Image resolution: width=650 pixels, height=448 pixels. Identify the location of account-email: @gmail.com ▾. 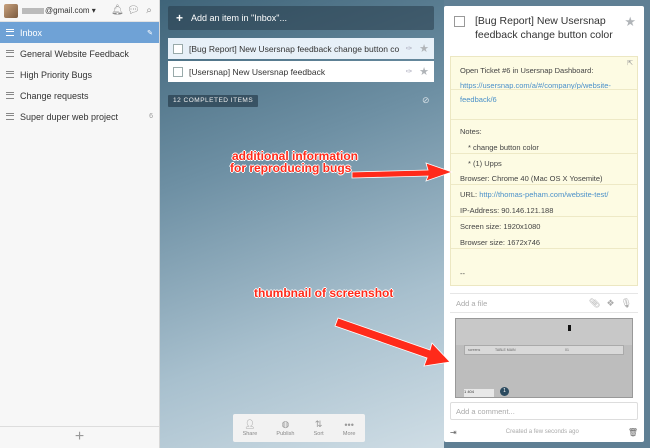
(64, 10).